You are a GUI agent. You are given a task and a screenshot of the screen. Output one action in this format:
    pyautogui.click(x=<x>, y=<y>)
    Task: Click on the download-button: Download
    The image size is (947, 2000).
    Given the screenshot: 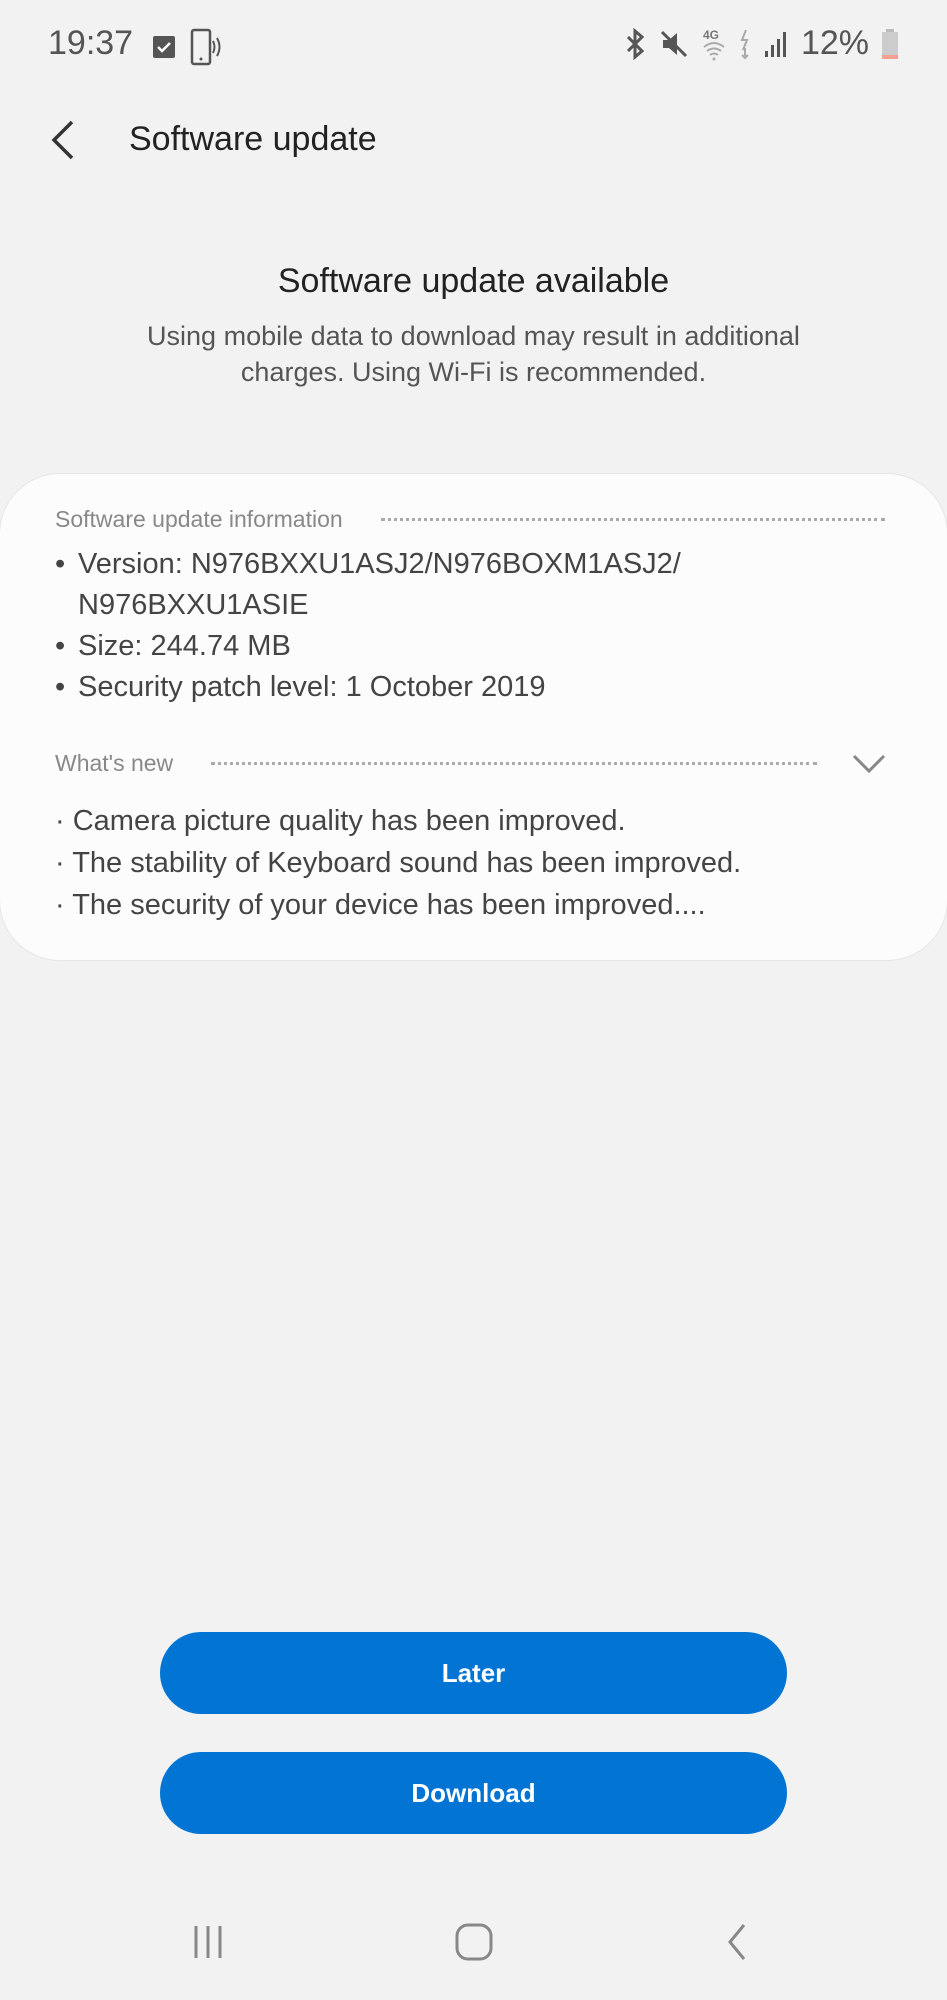 What is the action you would take?
    pyautogui.click(x=473, y=1793)
    